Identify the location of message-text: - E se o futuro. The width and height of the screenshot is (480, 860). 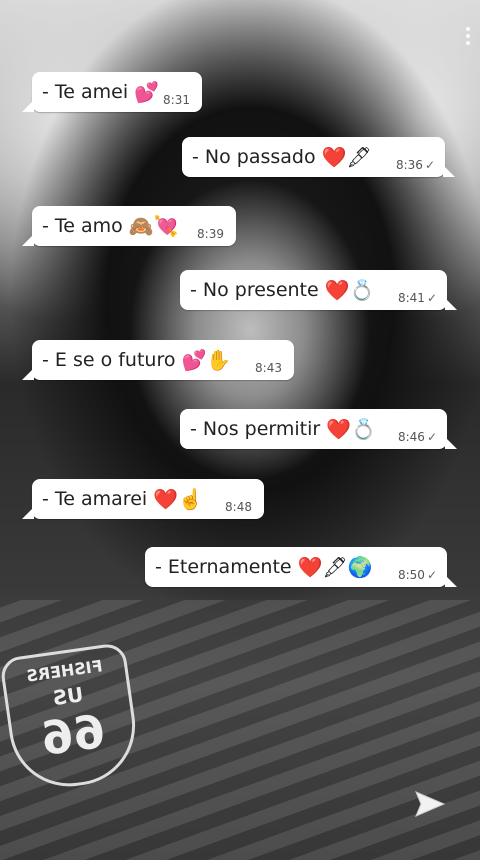
(109, 360).